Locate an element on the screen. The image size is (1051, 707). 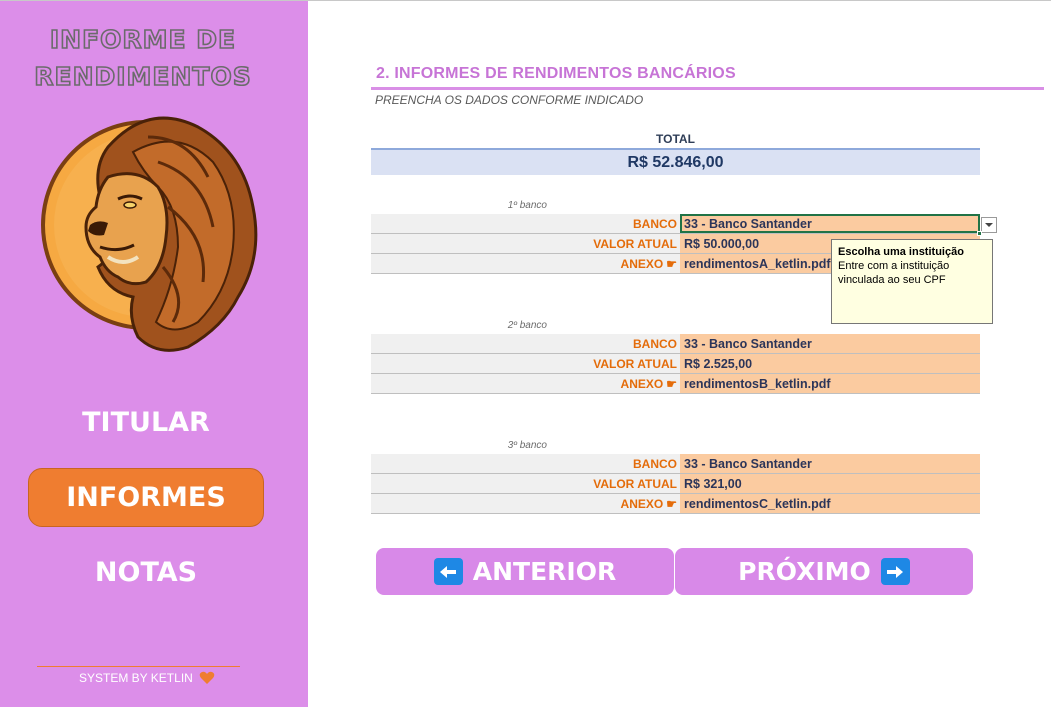
footer-divider is located at coordinates (138, 666).